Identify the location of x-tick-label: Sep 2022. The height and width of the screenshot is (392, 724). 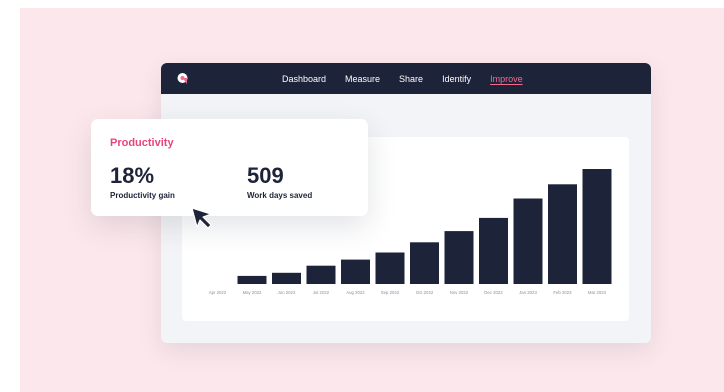
(390, 292).